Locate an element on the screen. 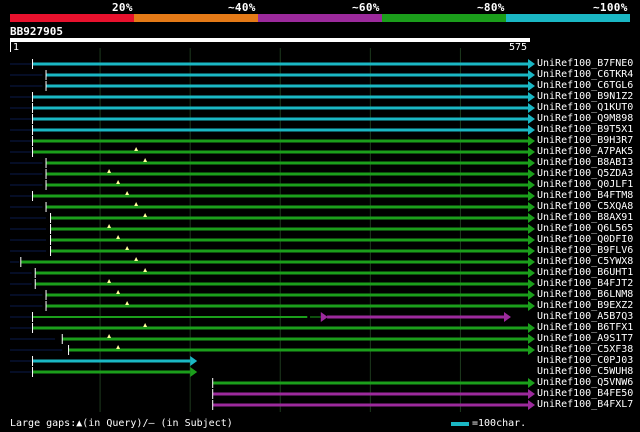  hit-link-UniRef100_Q0JLF1: UniRef100_Q0JLF1 is located at coordinates (585, 184).